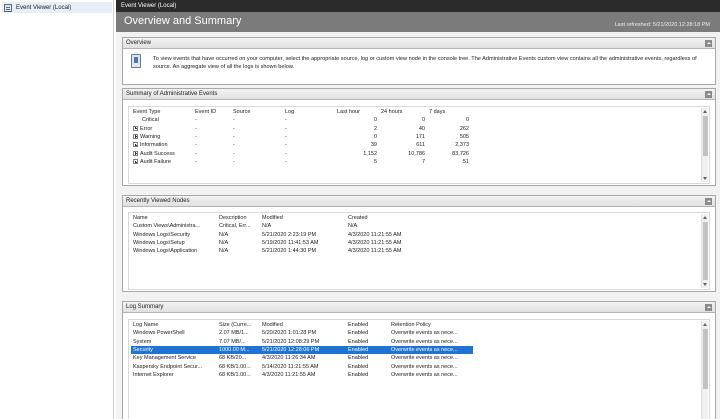  Describe the element at coordinates (419, 201) in the screenshot. I see `recent-section-header: Recently Viewed Nodes` at that location.